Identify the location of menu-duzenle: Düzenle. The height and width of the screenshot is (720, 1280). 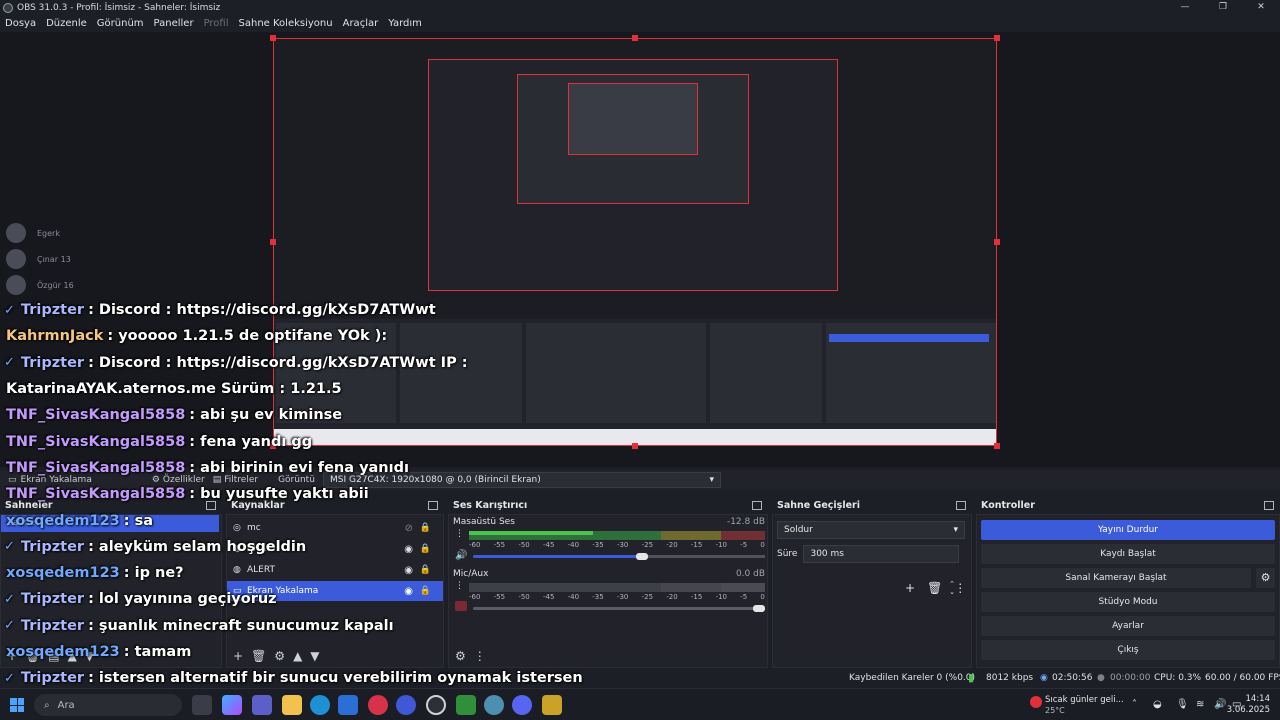
(66, 23).